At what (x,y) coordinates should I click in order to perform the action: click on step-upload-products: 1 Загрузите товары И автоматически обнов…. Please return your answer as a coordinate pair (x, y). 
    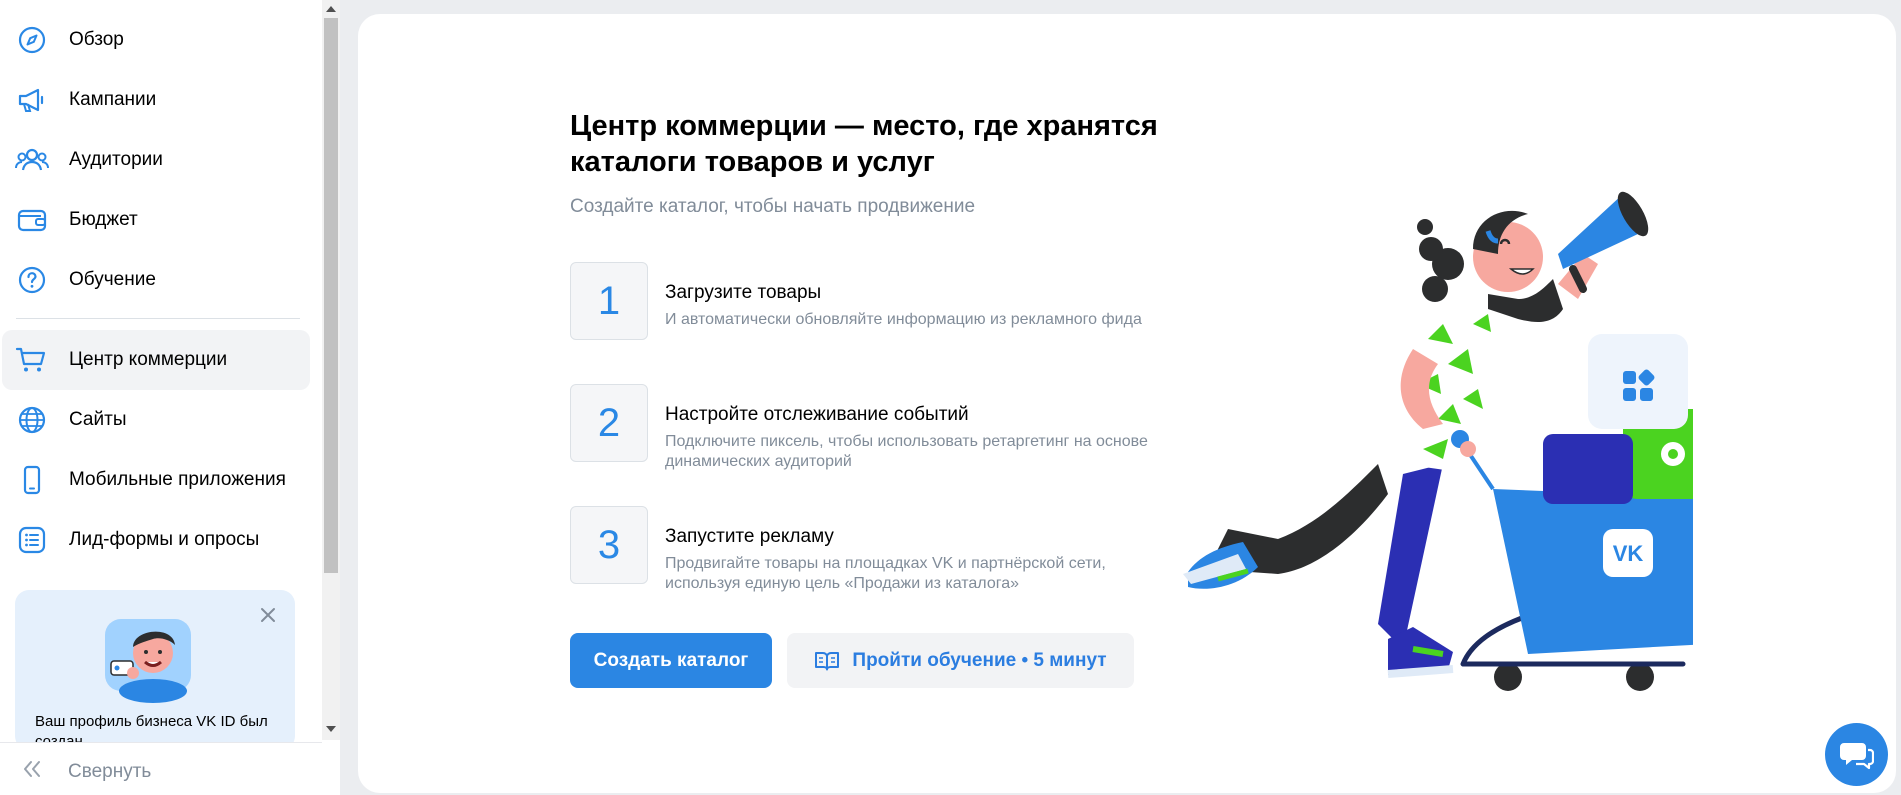
    Looking at the image, I should click on (870, 302).